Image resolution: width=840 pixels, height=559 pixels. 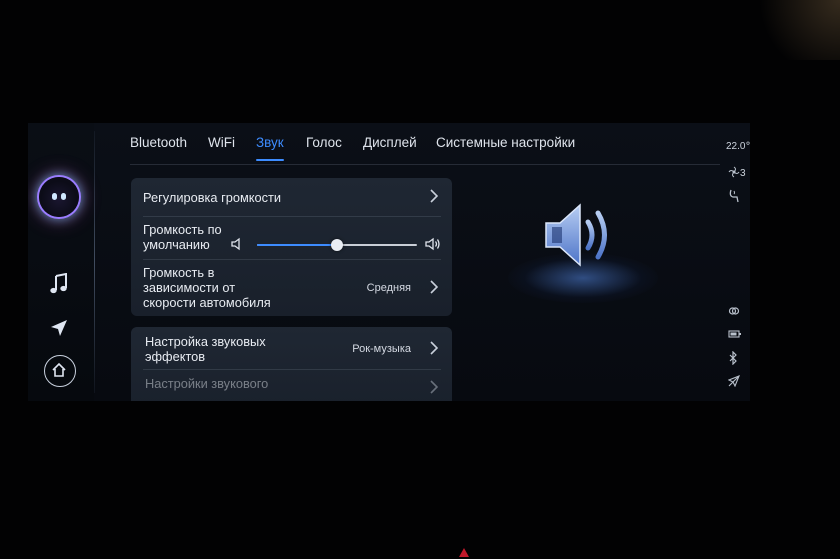 What do you see at coordinates (205, 341) in the screenshot?
I see `sound-effects-label-line1: Настройка звуковых` at bounding box center [205, 341].